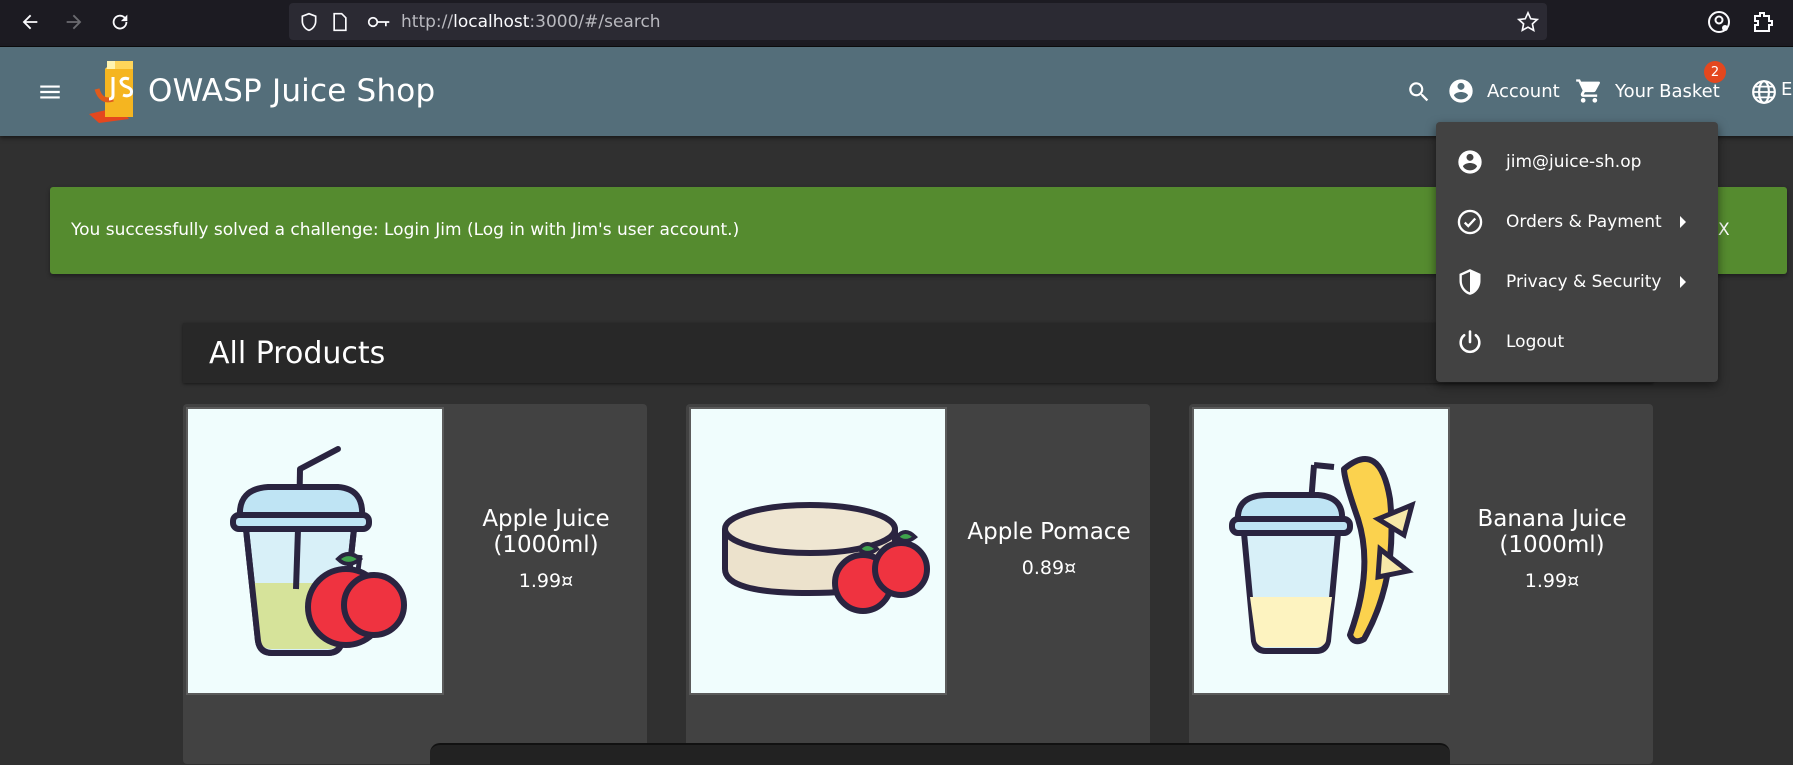 The width and height of the screenshot is (1793, 765). Describe the element at coordinates (1528, 22) in the screenshot. I see `star-icon` at that location.